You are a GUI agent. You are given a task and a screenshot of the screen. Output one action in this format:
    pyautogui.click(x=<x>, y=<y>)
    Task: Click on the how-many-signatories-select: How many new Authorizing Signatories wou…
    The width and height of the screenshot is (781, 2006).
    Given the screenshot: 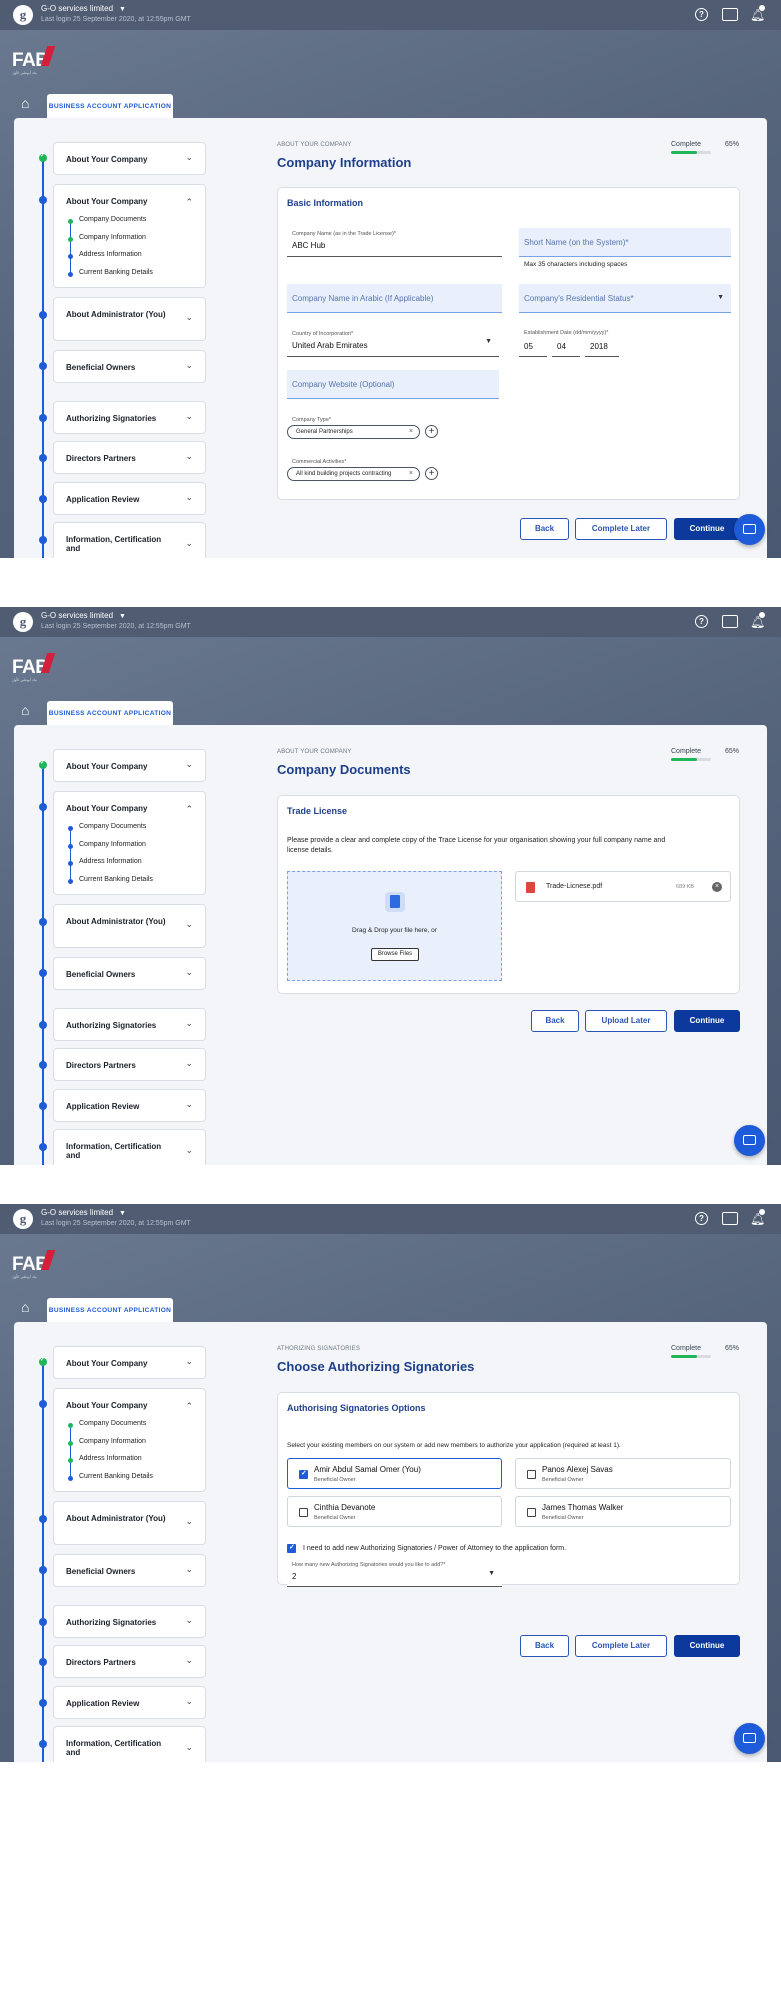 What is the action you would take?
    pyautogui.click(x=394, y=1574)
    